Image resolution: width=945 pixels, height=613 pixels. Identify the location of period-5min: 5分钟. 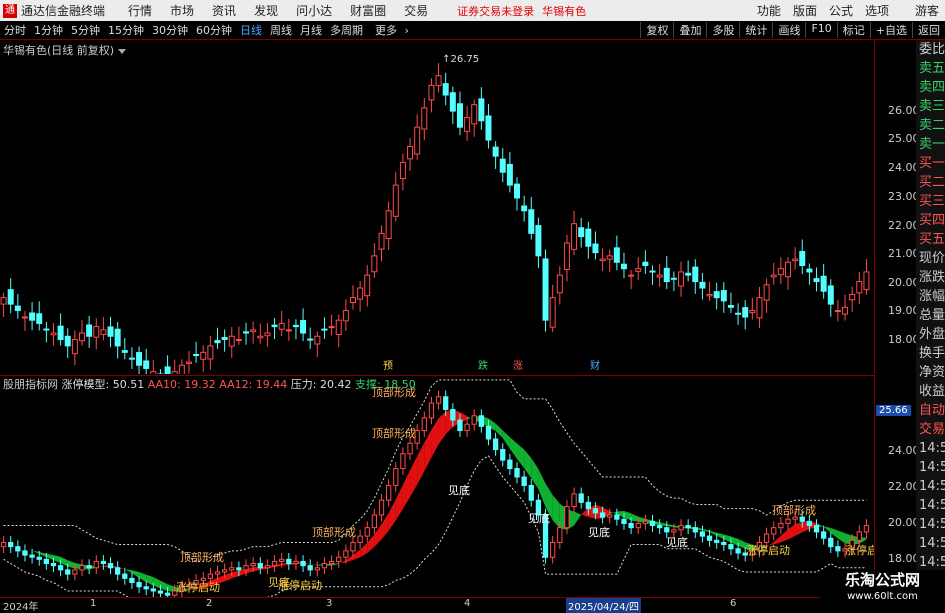
(85, 30).